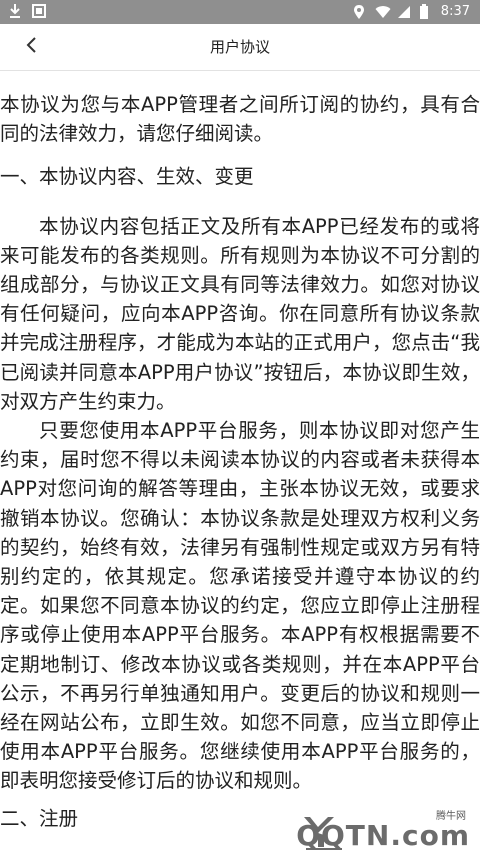 Image resolution: width=480 pixels, height=853 pixels. What do you see at coordinates (426, 12) in the screenshot?
I see `battery-icon` at bounding box center [426, 12].